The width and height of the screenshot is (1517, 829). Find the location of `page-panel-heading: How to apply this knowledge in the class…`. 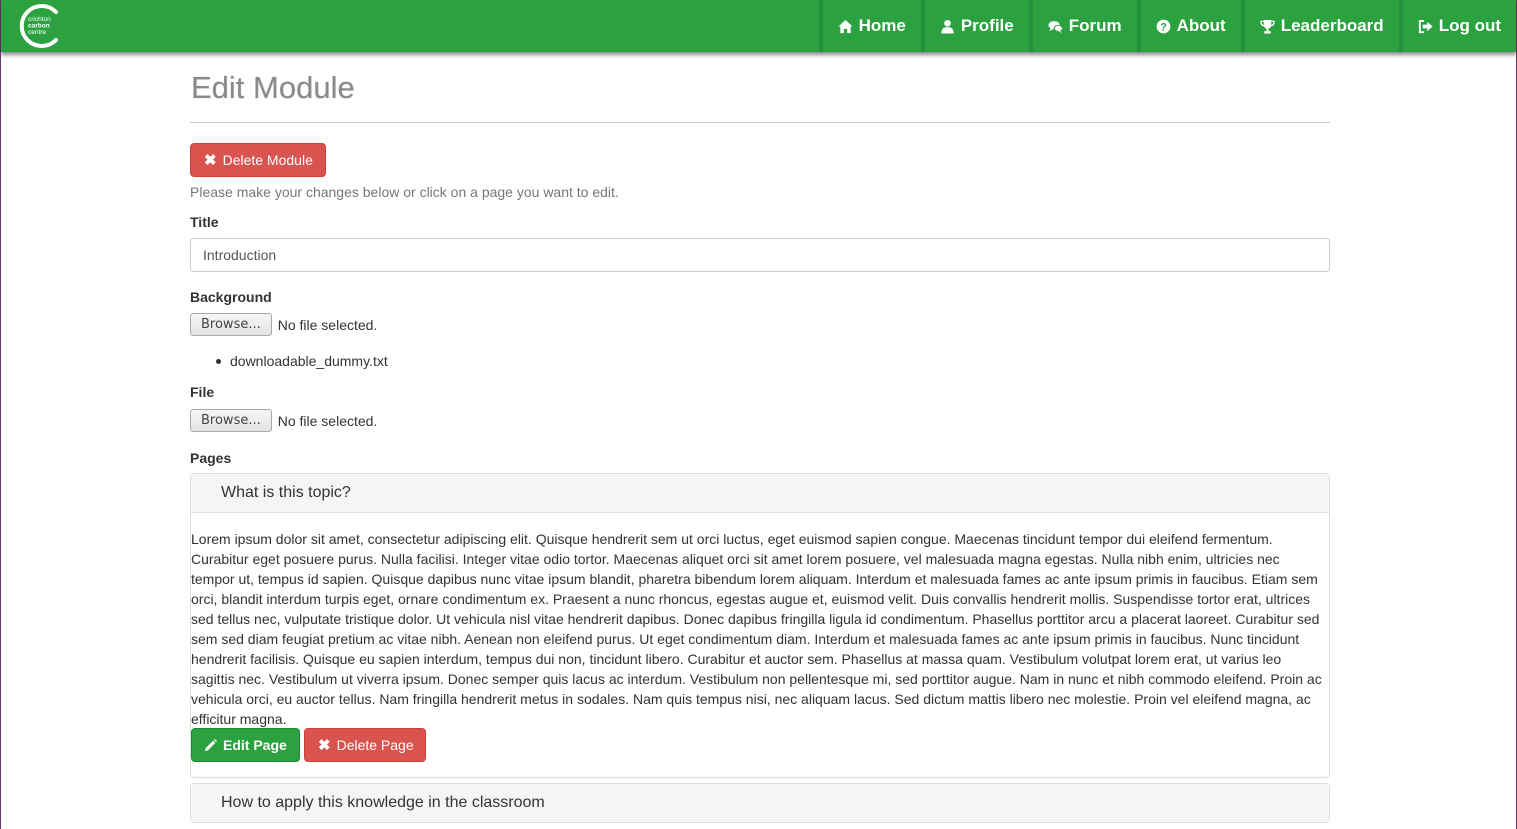

page-panel-heading: How to apply this knowledge in the class… is located at coordinates (760, 803).